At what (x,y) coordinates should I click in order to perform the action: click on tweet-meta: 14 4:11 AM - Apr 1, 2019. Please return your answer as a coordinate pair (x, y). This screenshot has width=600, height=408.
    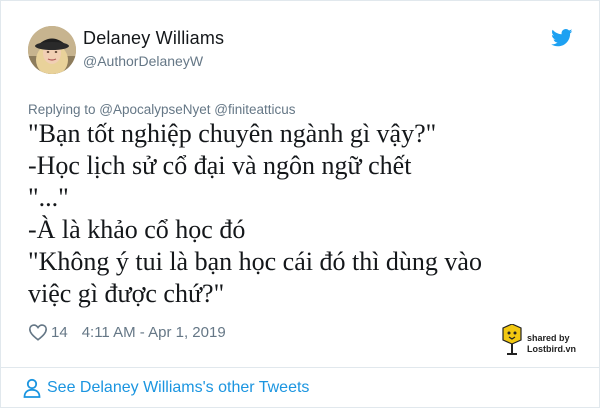
    Looking at the image, I should click on (127, 332).